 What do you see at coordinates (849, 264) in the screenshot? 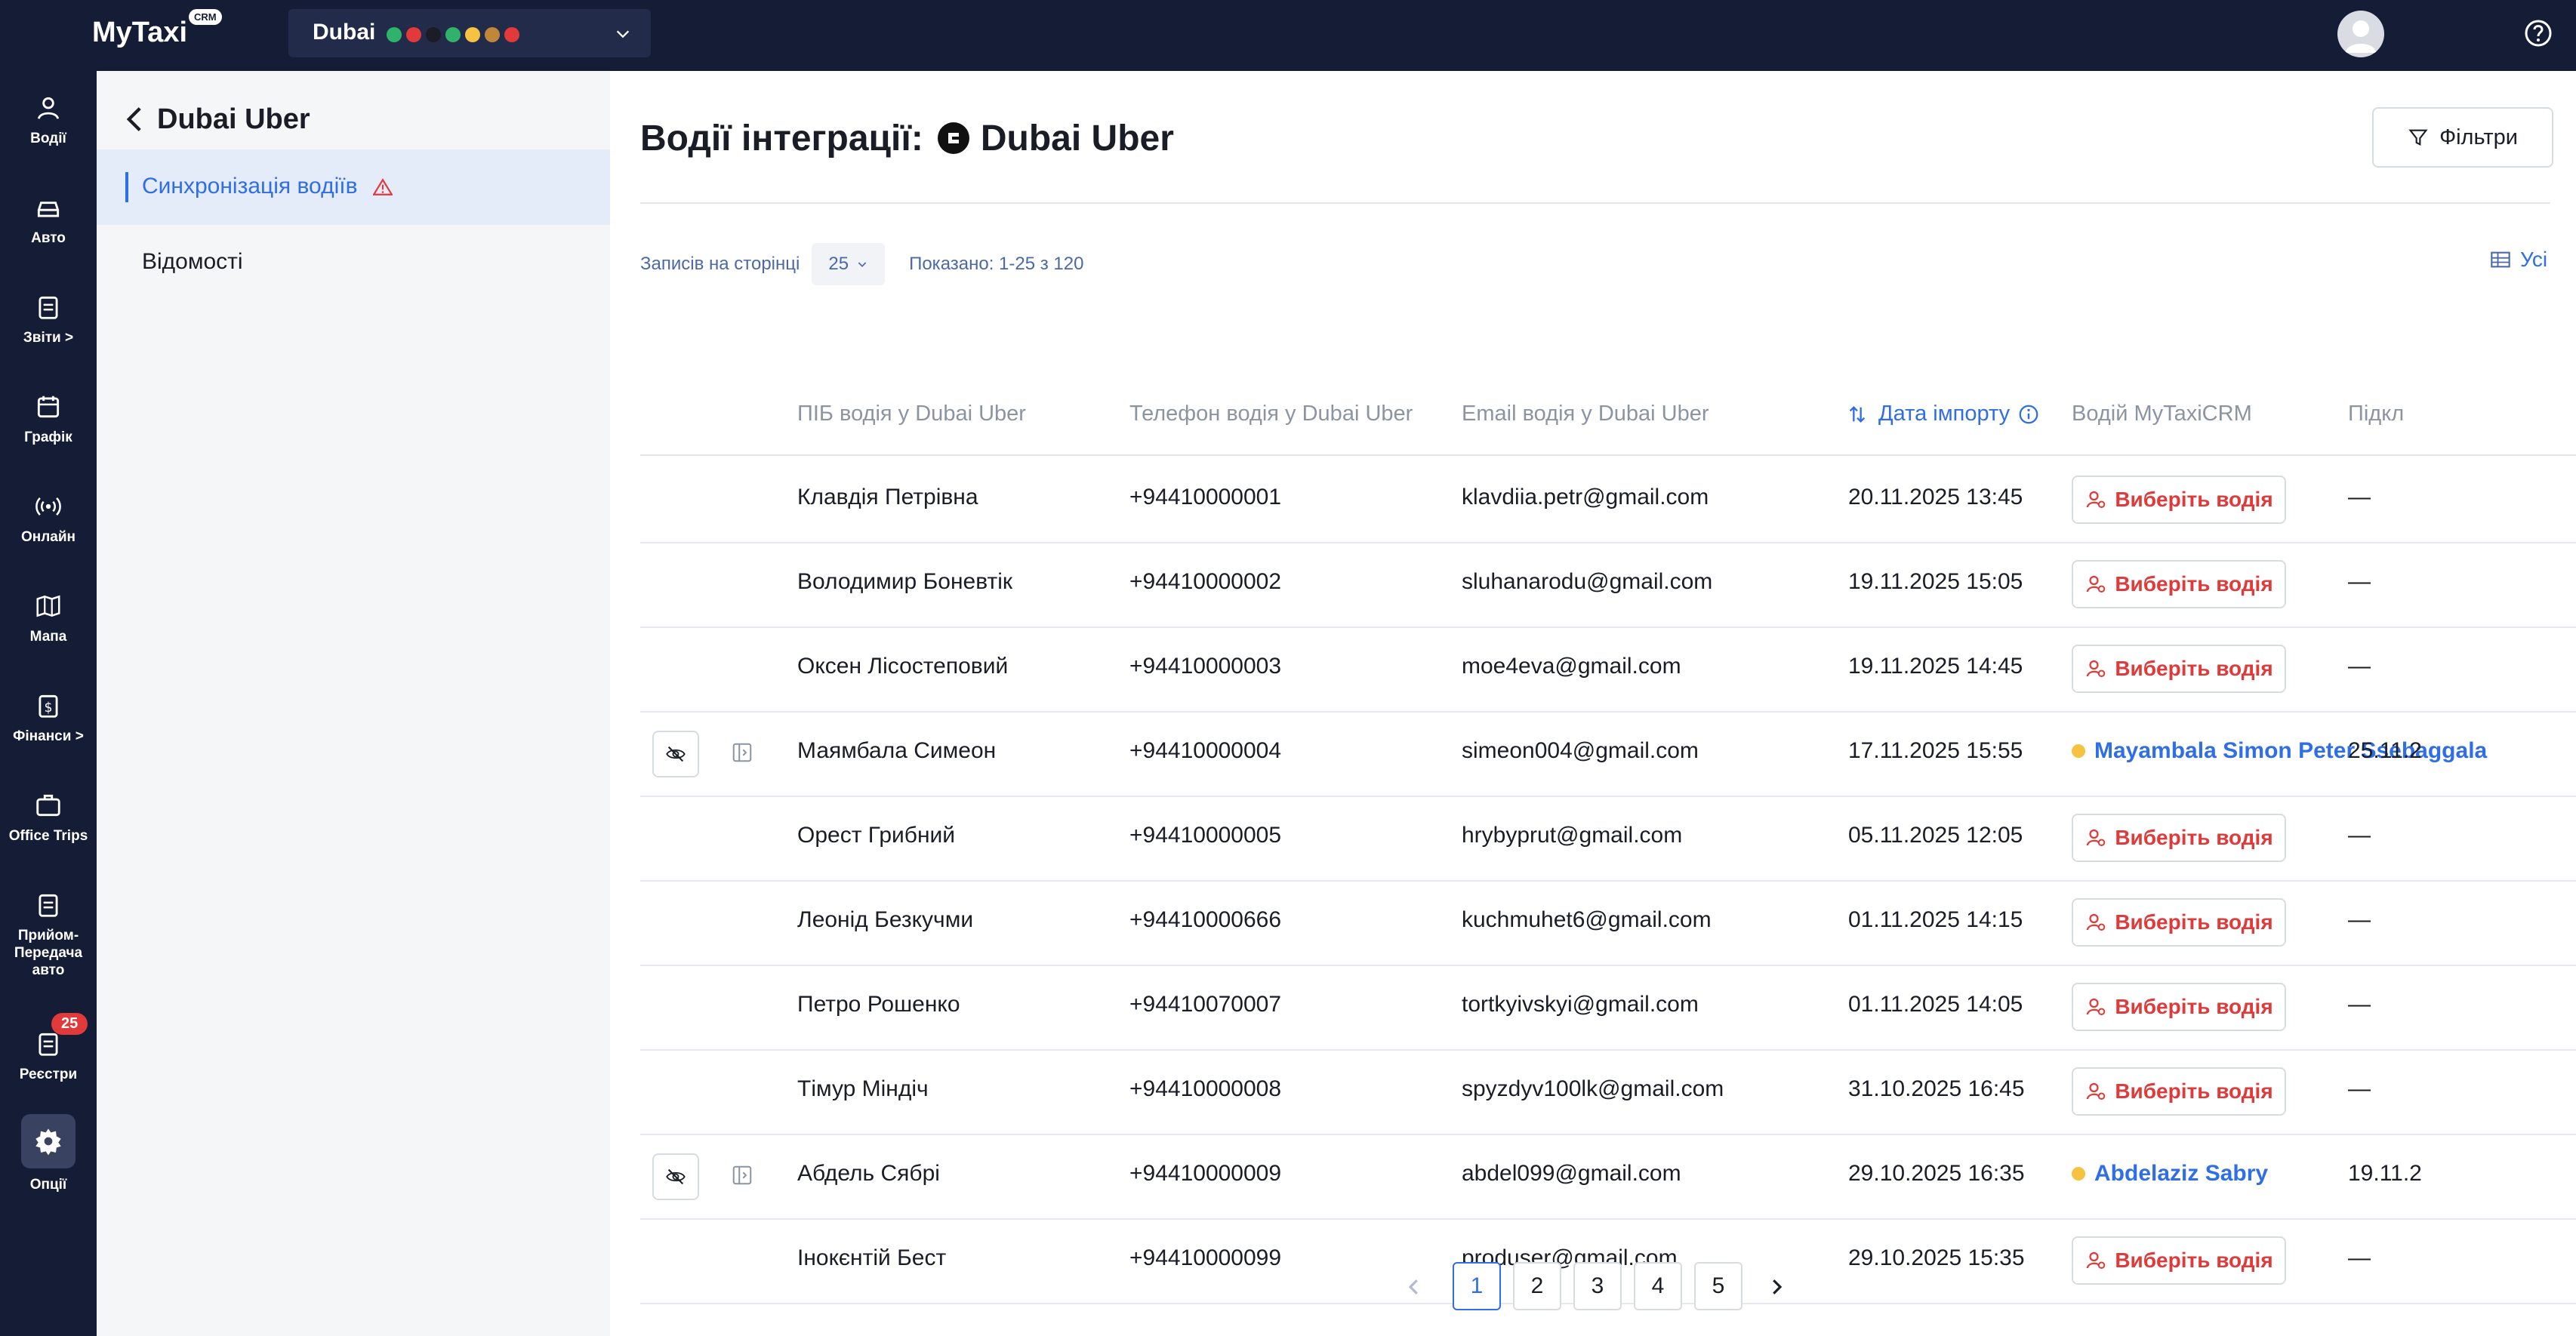
I see `per-page-select: 25` at bounding box center [849, 264].